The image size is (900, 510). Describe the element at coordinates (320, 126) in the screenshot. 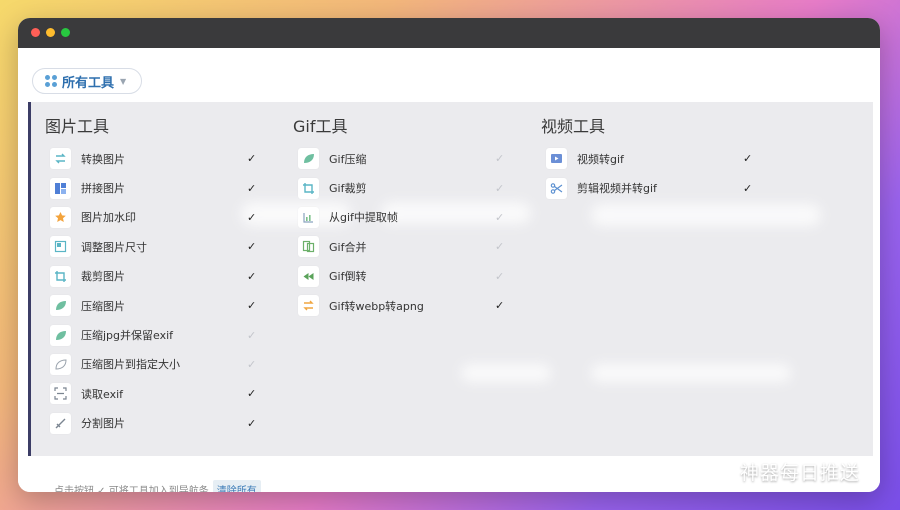

I see `column-title: Gif工具` at that location.